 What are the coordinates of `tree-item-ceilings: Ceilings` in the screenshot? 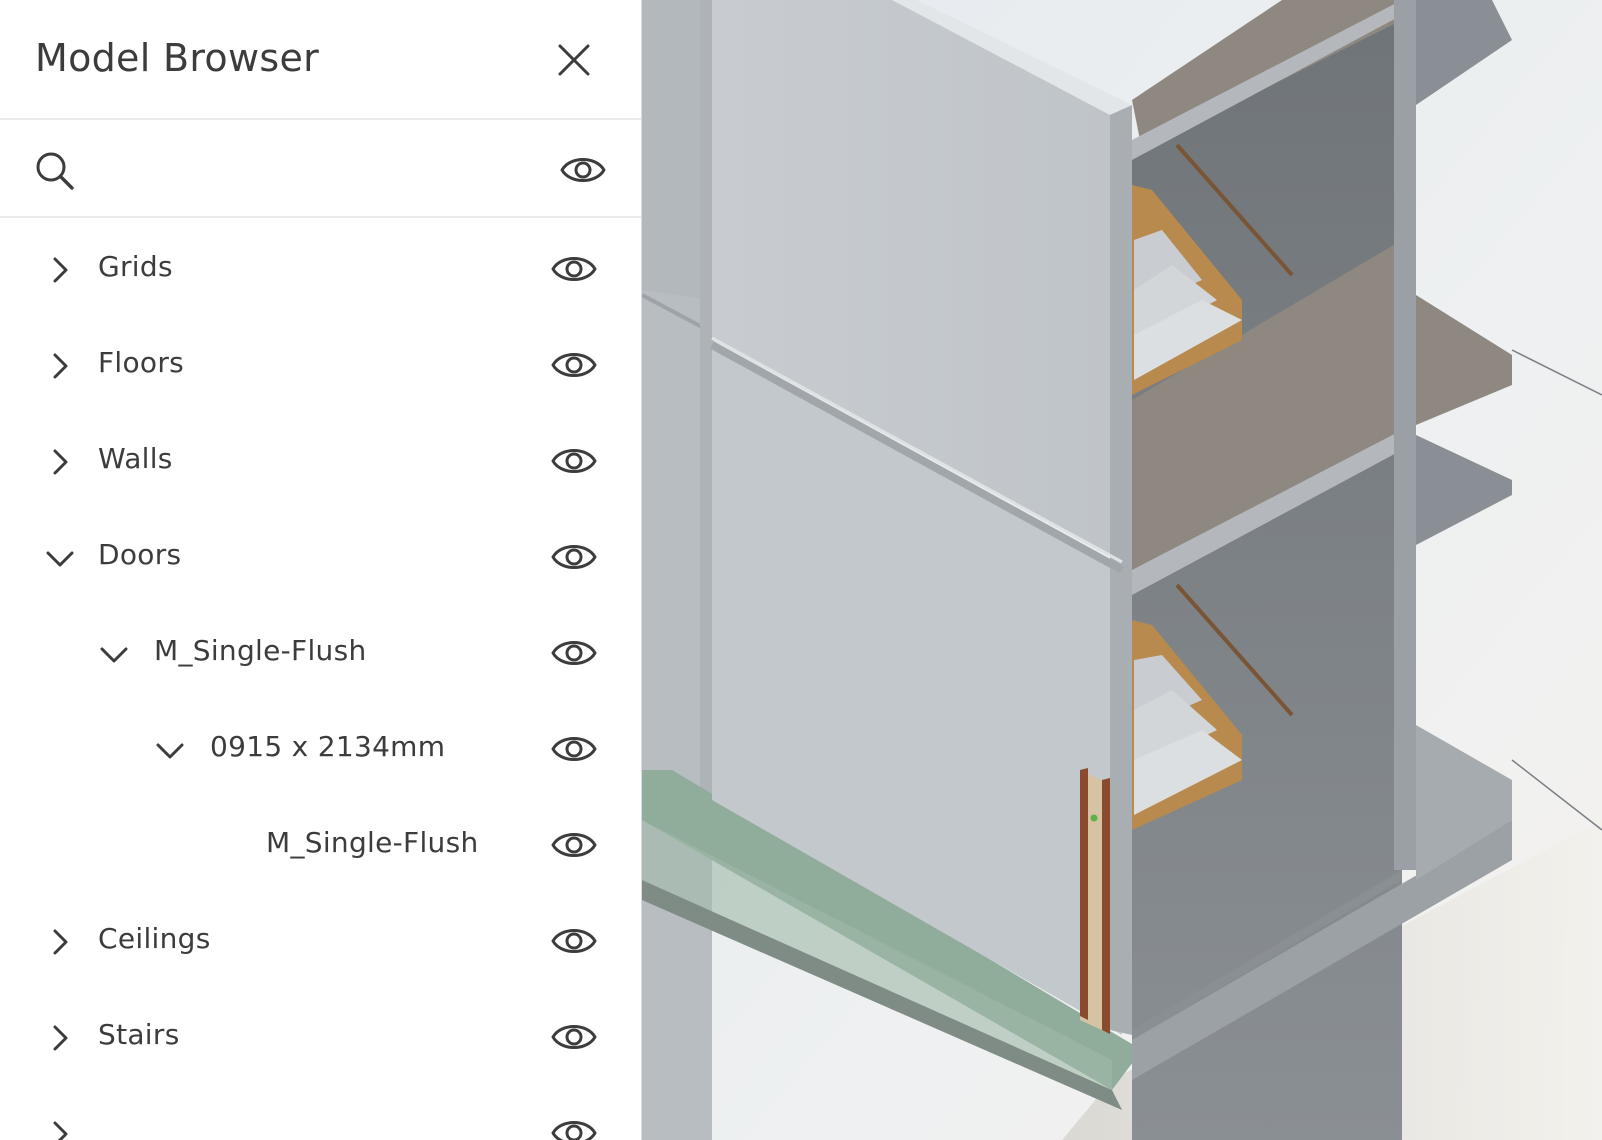 It's located at (320, 942).